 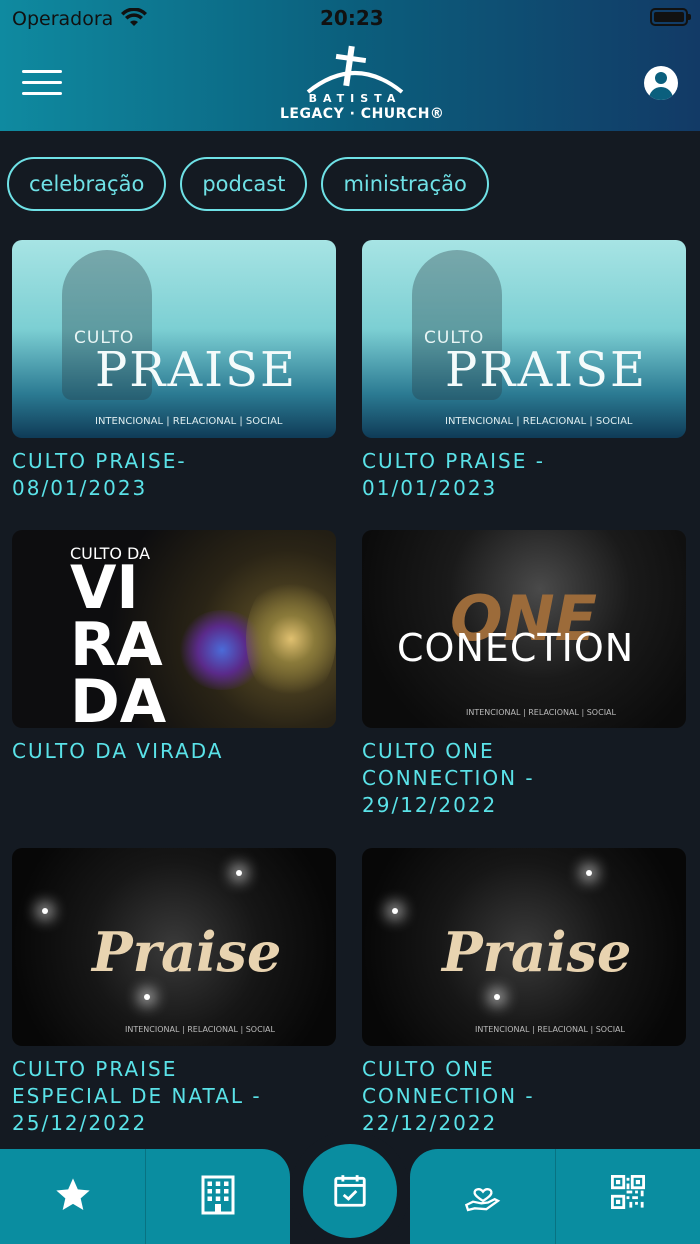 I want to click on cross-dome-icon, so click(x=355, y=69).